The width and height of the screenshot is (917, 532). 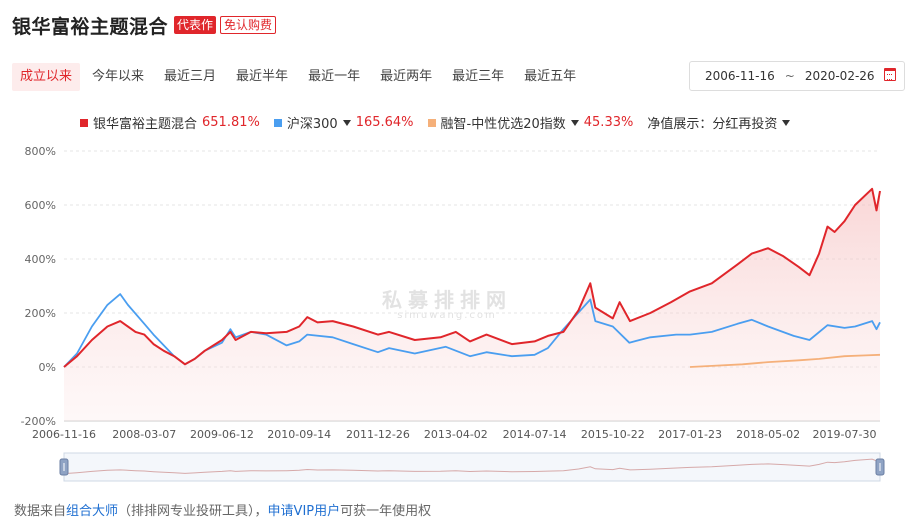 I want to click on legend-swatch-hs300, so click(x=277, y=122).